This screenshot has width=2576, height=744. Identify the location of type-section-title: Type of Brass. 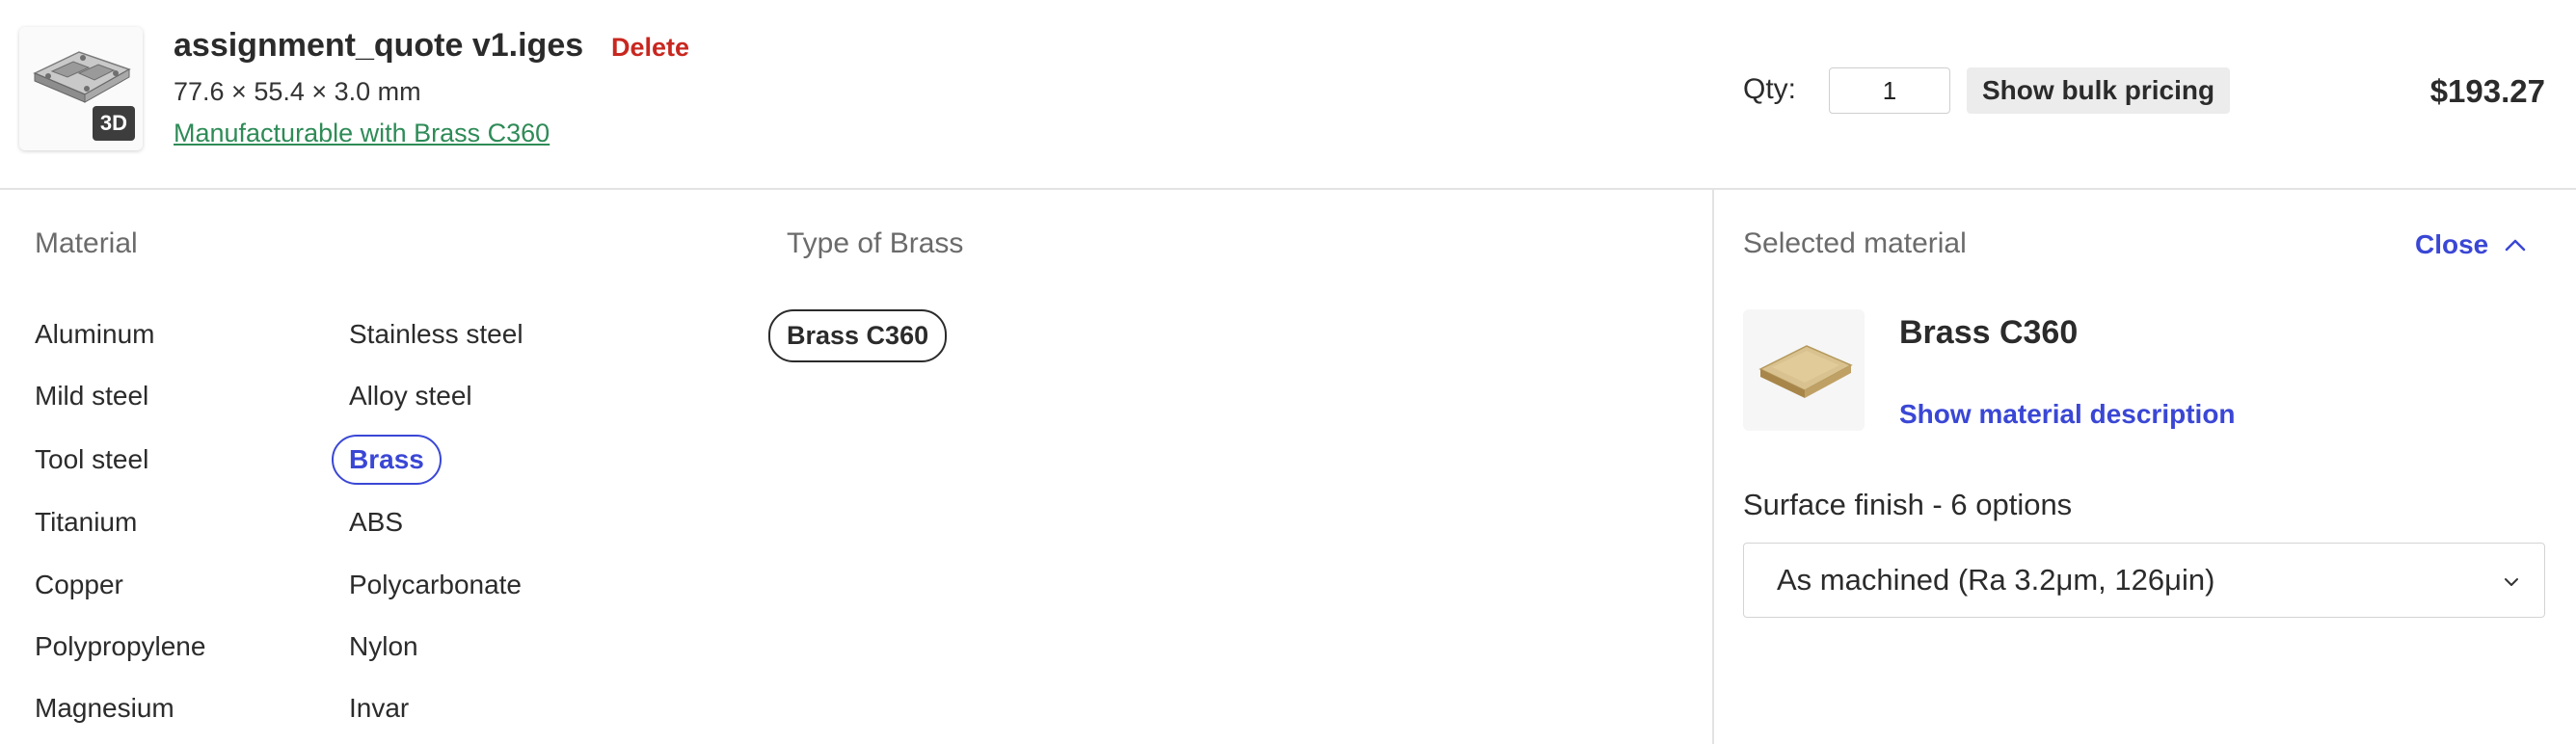
(876, 243).